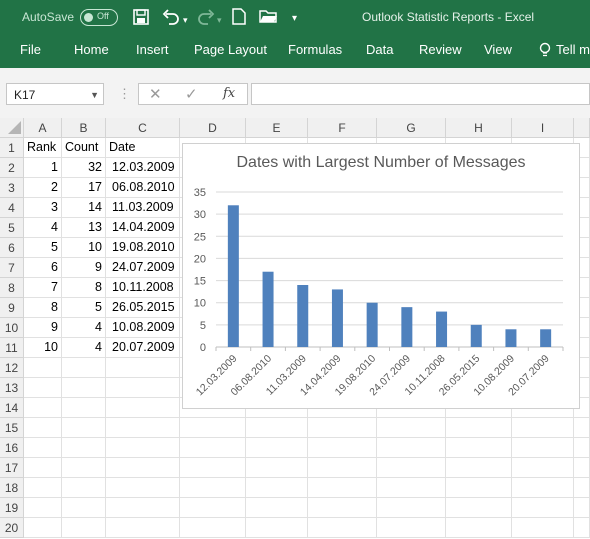  What do you see at coordinates (213, 128) in the screenshot?
I see `column-header: D` at bounding box center [213, 128].